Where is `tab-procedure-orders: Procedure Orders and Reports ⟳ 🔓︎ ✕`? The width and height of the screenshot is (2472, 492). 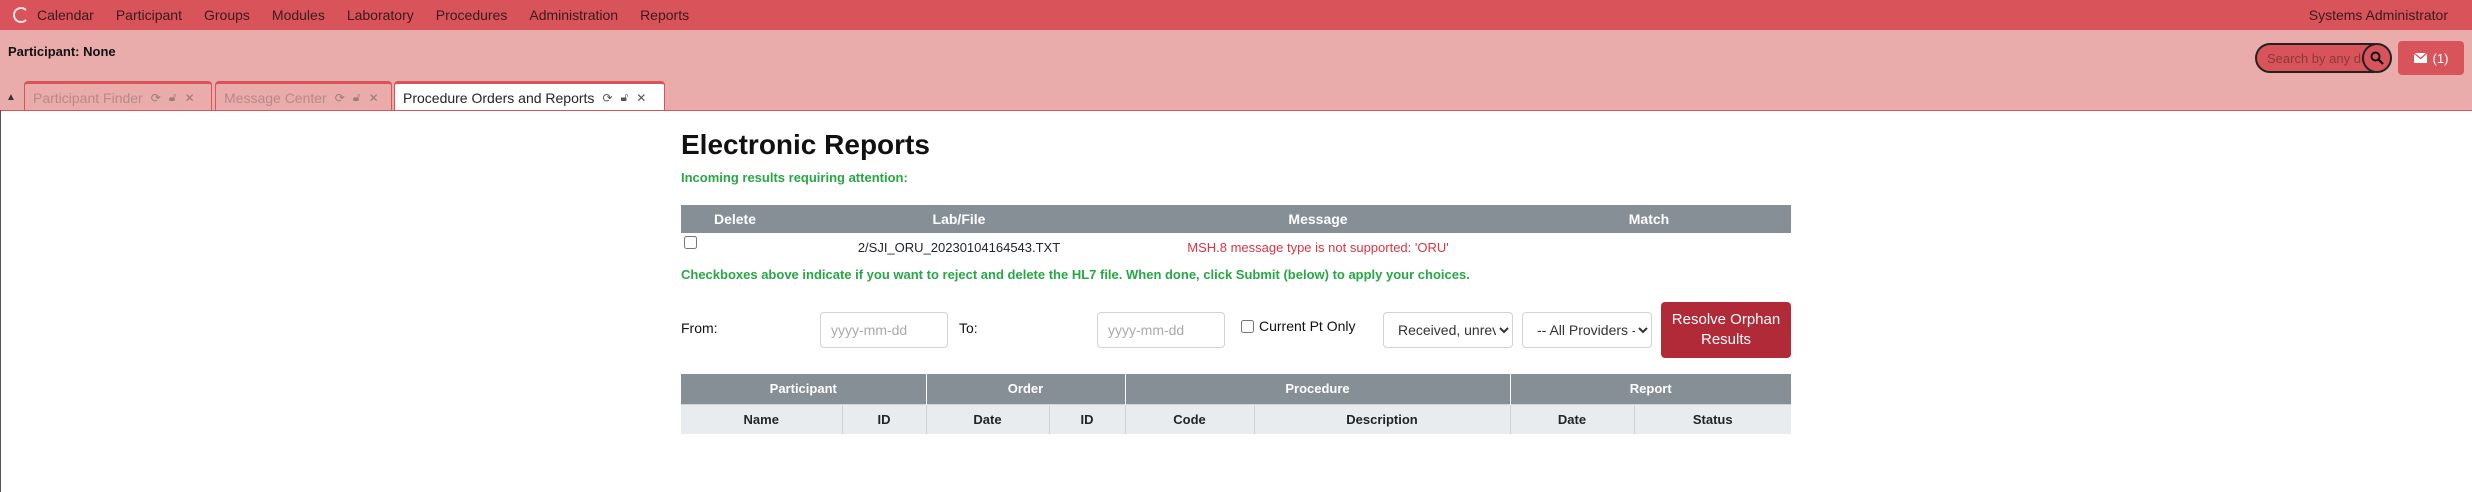 tab-procedure-orders: Procedure Orders and Reports ⟳ 🔓︎ ✕ is located at coordinates (529, 96).